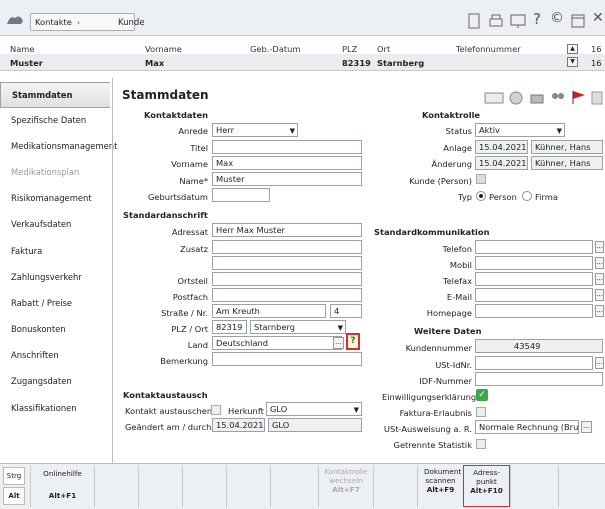  What do you see at coordinates (534, 295) in the screenshot?
I see `email-input` at bounding box center [534, 295].